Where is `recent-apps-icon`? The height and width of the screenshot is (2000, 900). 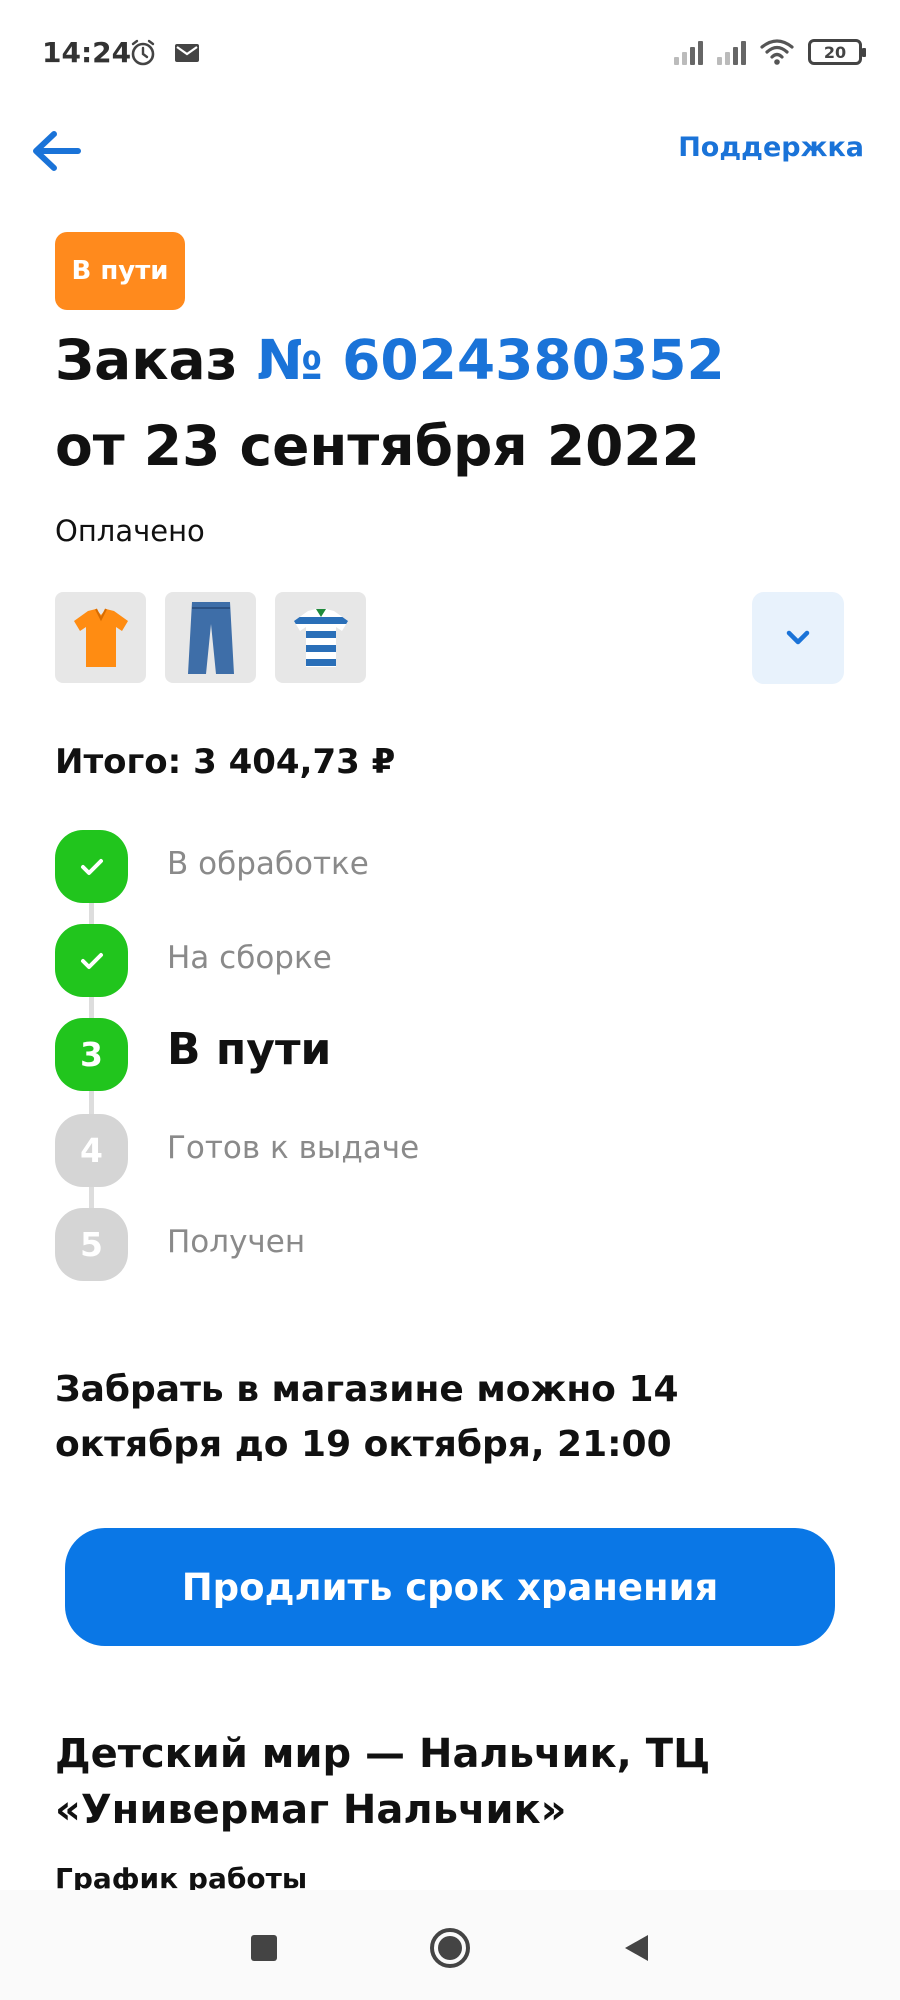 recent-apps-icon is located at coordinates (264, 1948).